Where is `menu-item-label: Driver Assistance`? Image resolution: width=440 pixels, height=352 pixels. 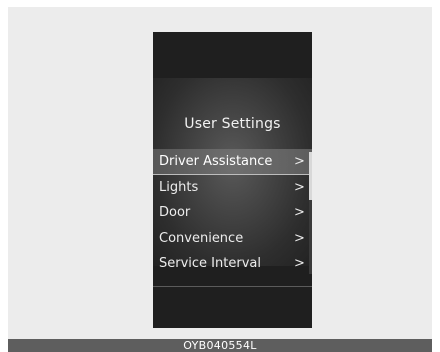
menu-item-label: Driver Assistance is located at coordinates (216, 162).